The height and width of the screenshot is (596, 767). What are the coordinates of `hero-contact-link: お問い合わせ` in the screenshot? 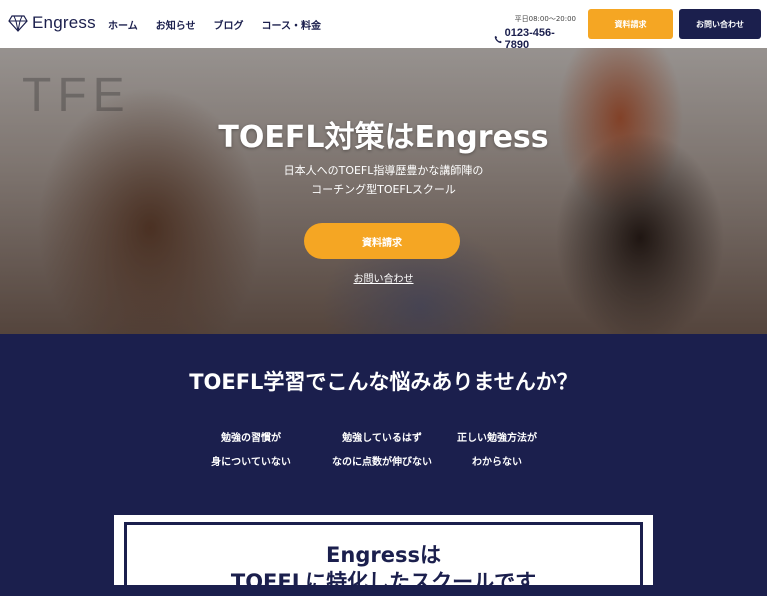 It's located at (383, 277).